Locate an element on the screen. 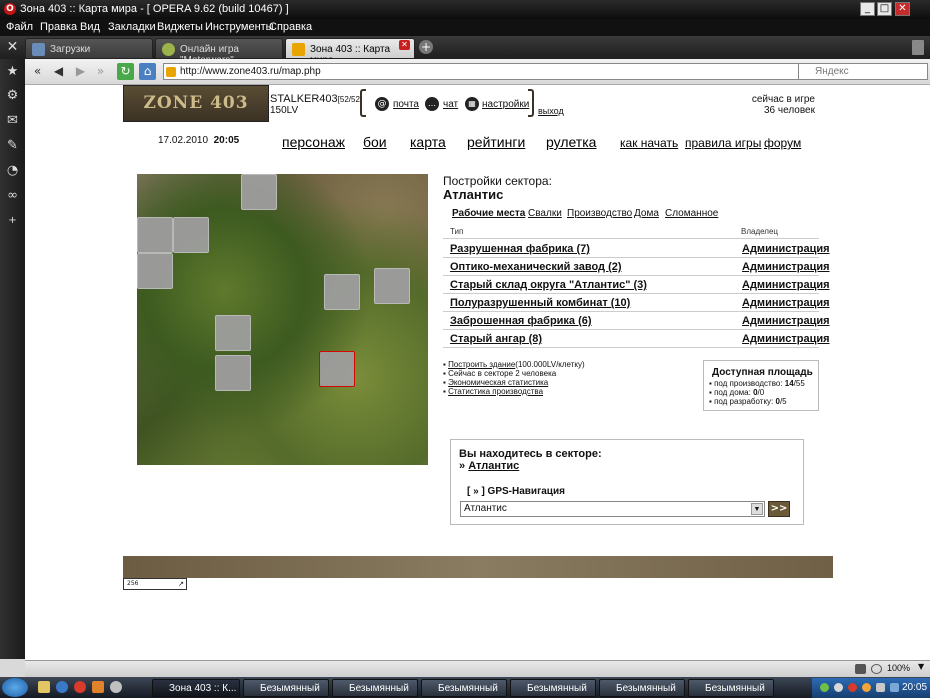  menu-tools: Инструменты is located at coordinates (239, 27).